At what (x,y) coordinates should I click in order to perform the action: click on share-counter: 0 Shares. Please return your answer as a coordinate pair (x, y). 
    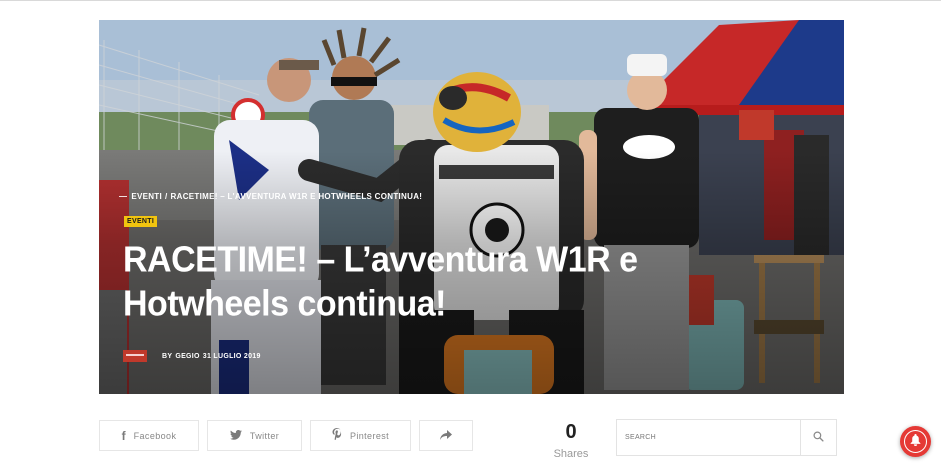
    Looking at the image, I should click on (571, 440).